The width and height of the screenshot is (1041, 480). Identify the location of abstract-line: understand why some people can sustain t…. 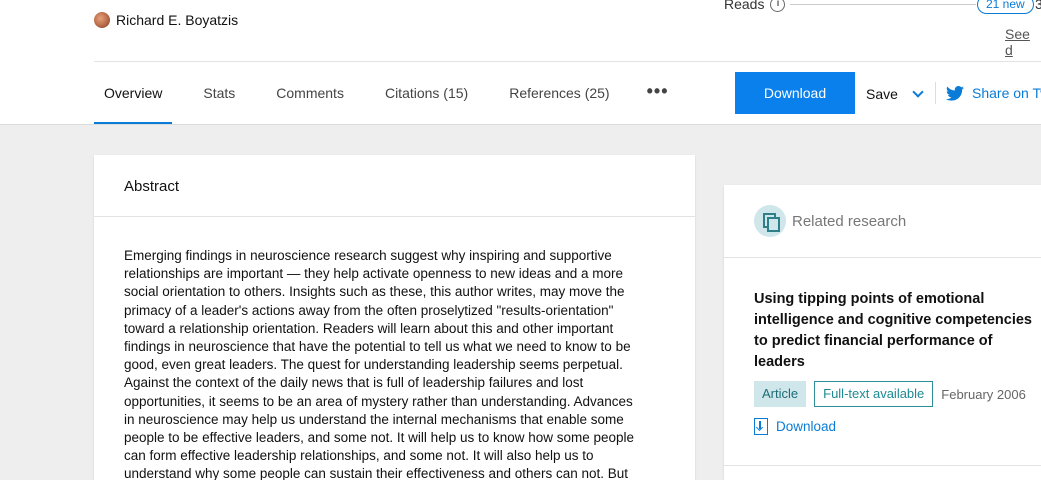
(376, 473).